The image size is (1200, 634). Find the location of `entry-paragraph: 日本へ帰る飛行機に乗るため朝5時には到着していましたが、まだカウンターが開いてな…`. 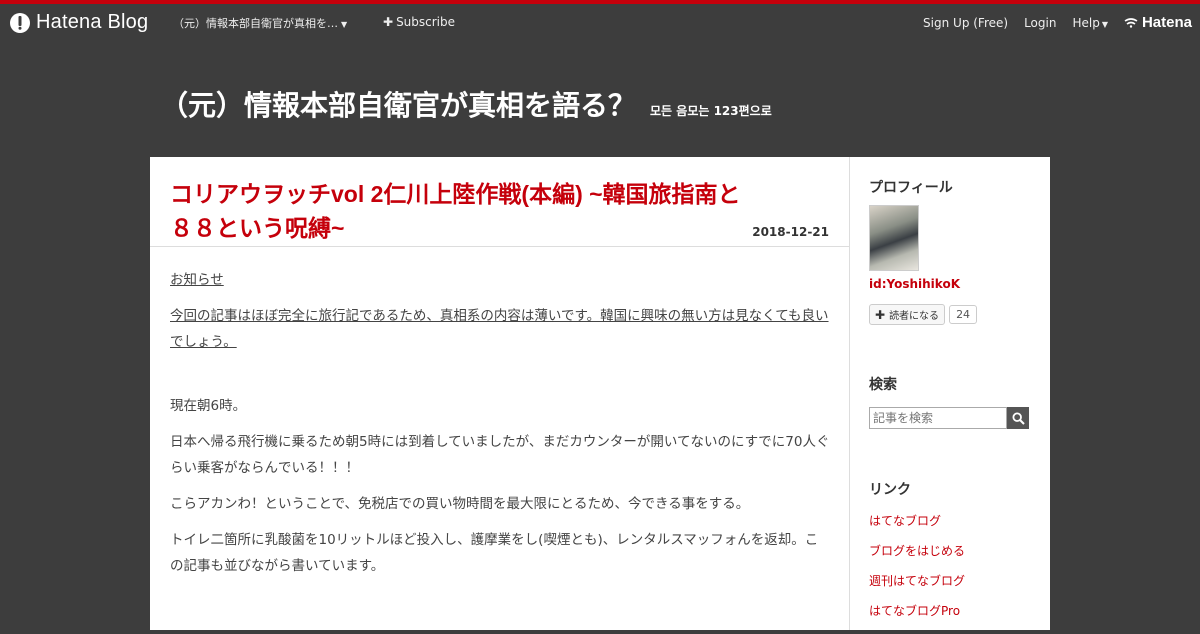

entry-paragraph: 日本へ帰る飛行機に乗るため朝5時には到着していましたが、まだカウンターが開いてな… is located at coordinates (500, 455).